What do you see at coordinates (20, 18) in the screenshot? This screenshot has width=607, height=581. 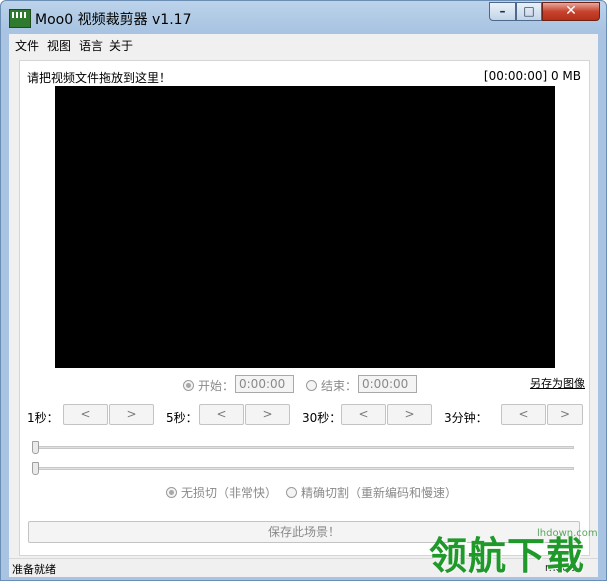 I see `app-film-icon` at bounding box center [20, 18].